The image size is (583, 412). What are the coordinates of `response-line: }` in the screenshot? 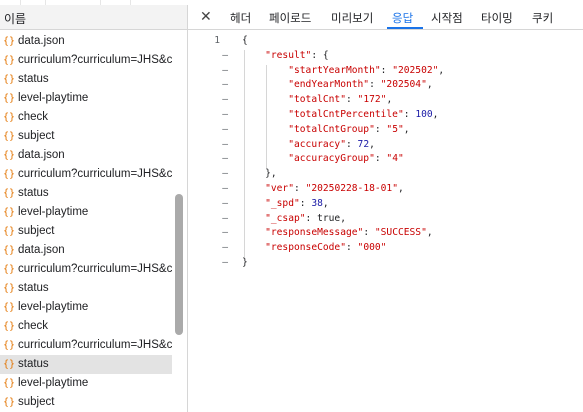 It's located at (245, 262).